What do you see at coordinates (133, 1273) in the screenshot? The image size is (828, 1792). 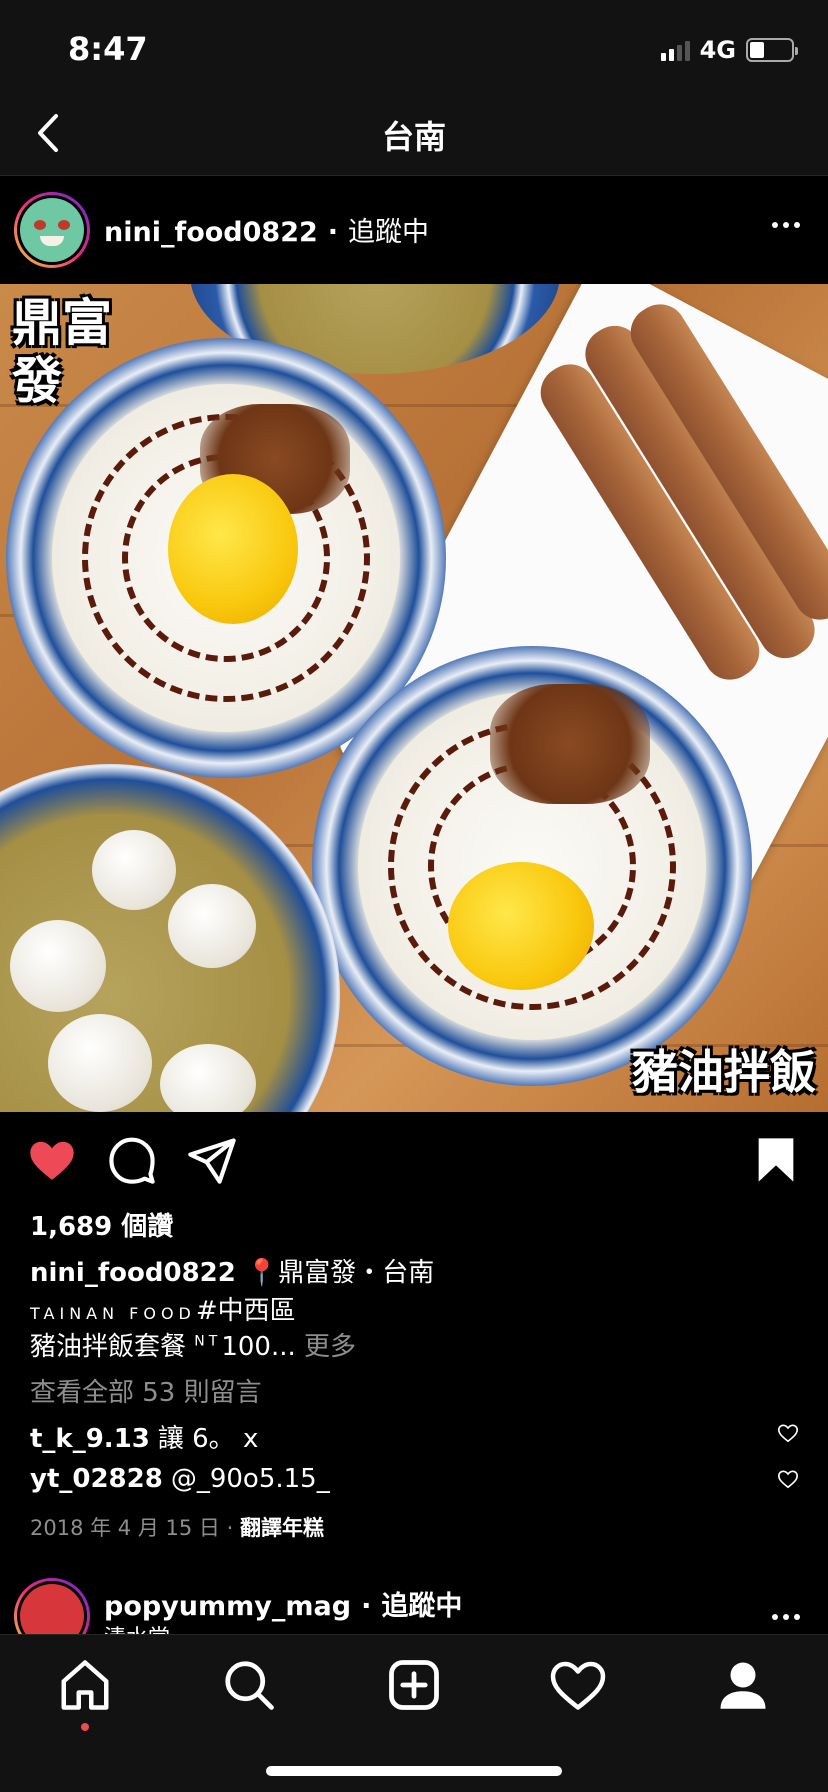 I see `caption-username: nini_food0822` at bounding box center [133, 1273].